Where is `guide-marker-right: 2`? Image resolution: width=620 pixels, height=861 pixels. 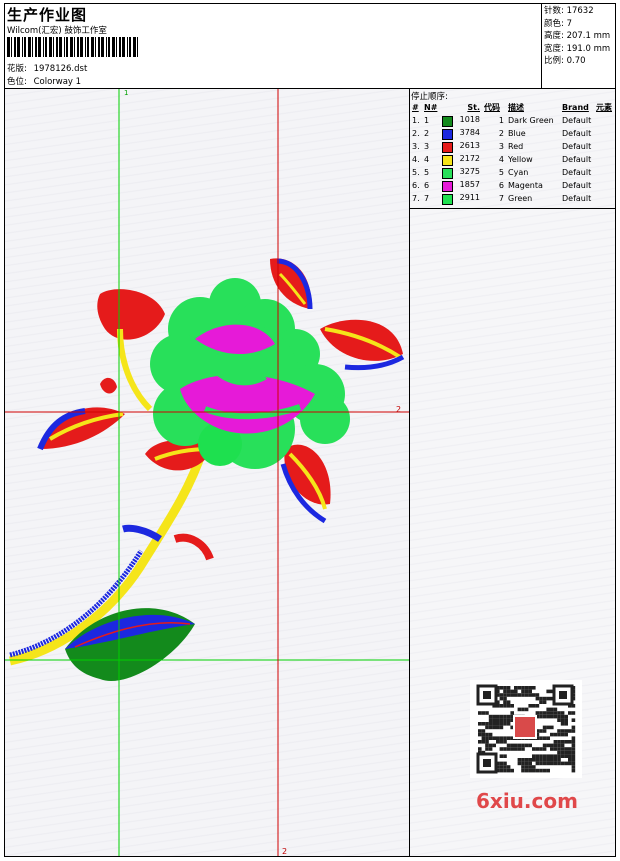
guide-marker-right: 2 is located at coordinates (399, 409).